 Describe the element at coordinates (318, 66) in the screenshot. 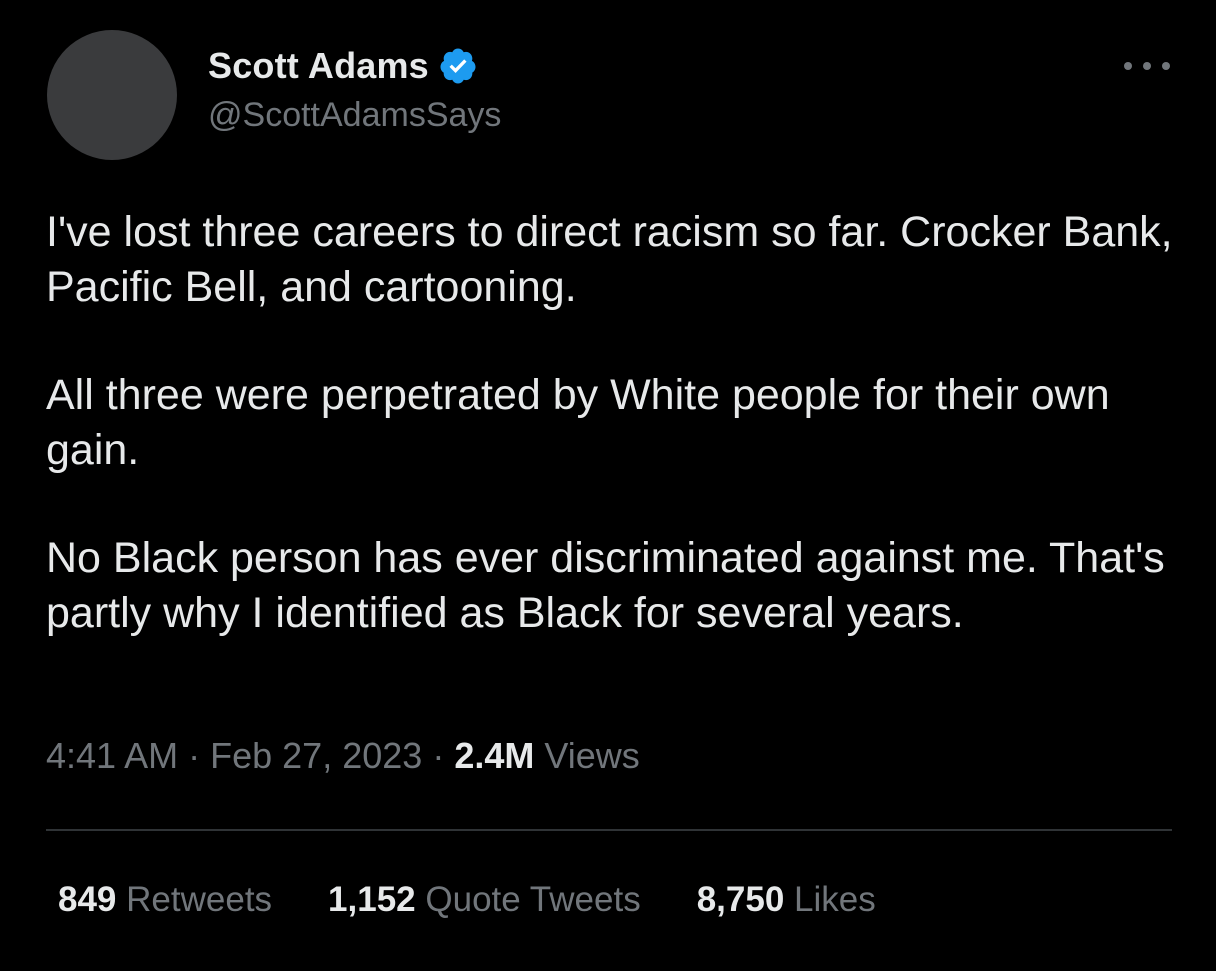

I see `author-display-name: Scott Adams` at that location.